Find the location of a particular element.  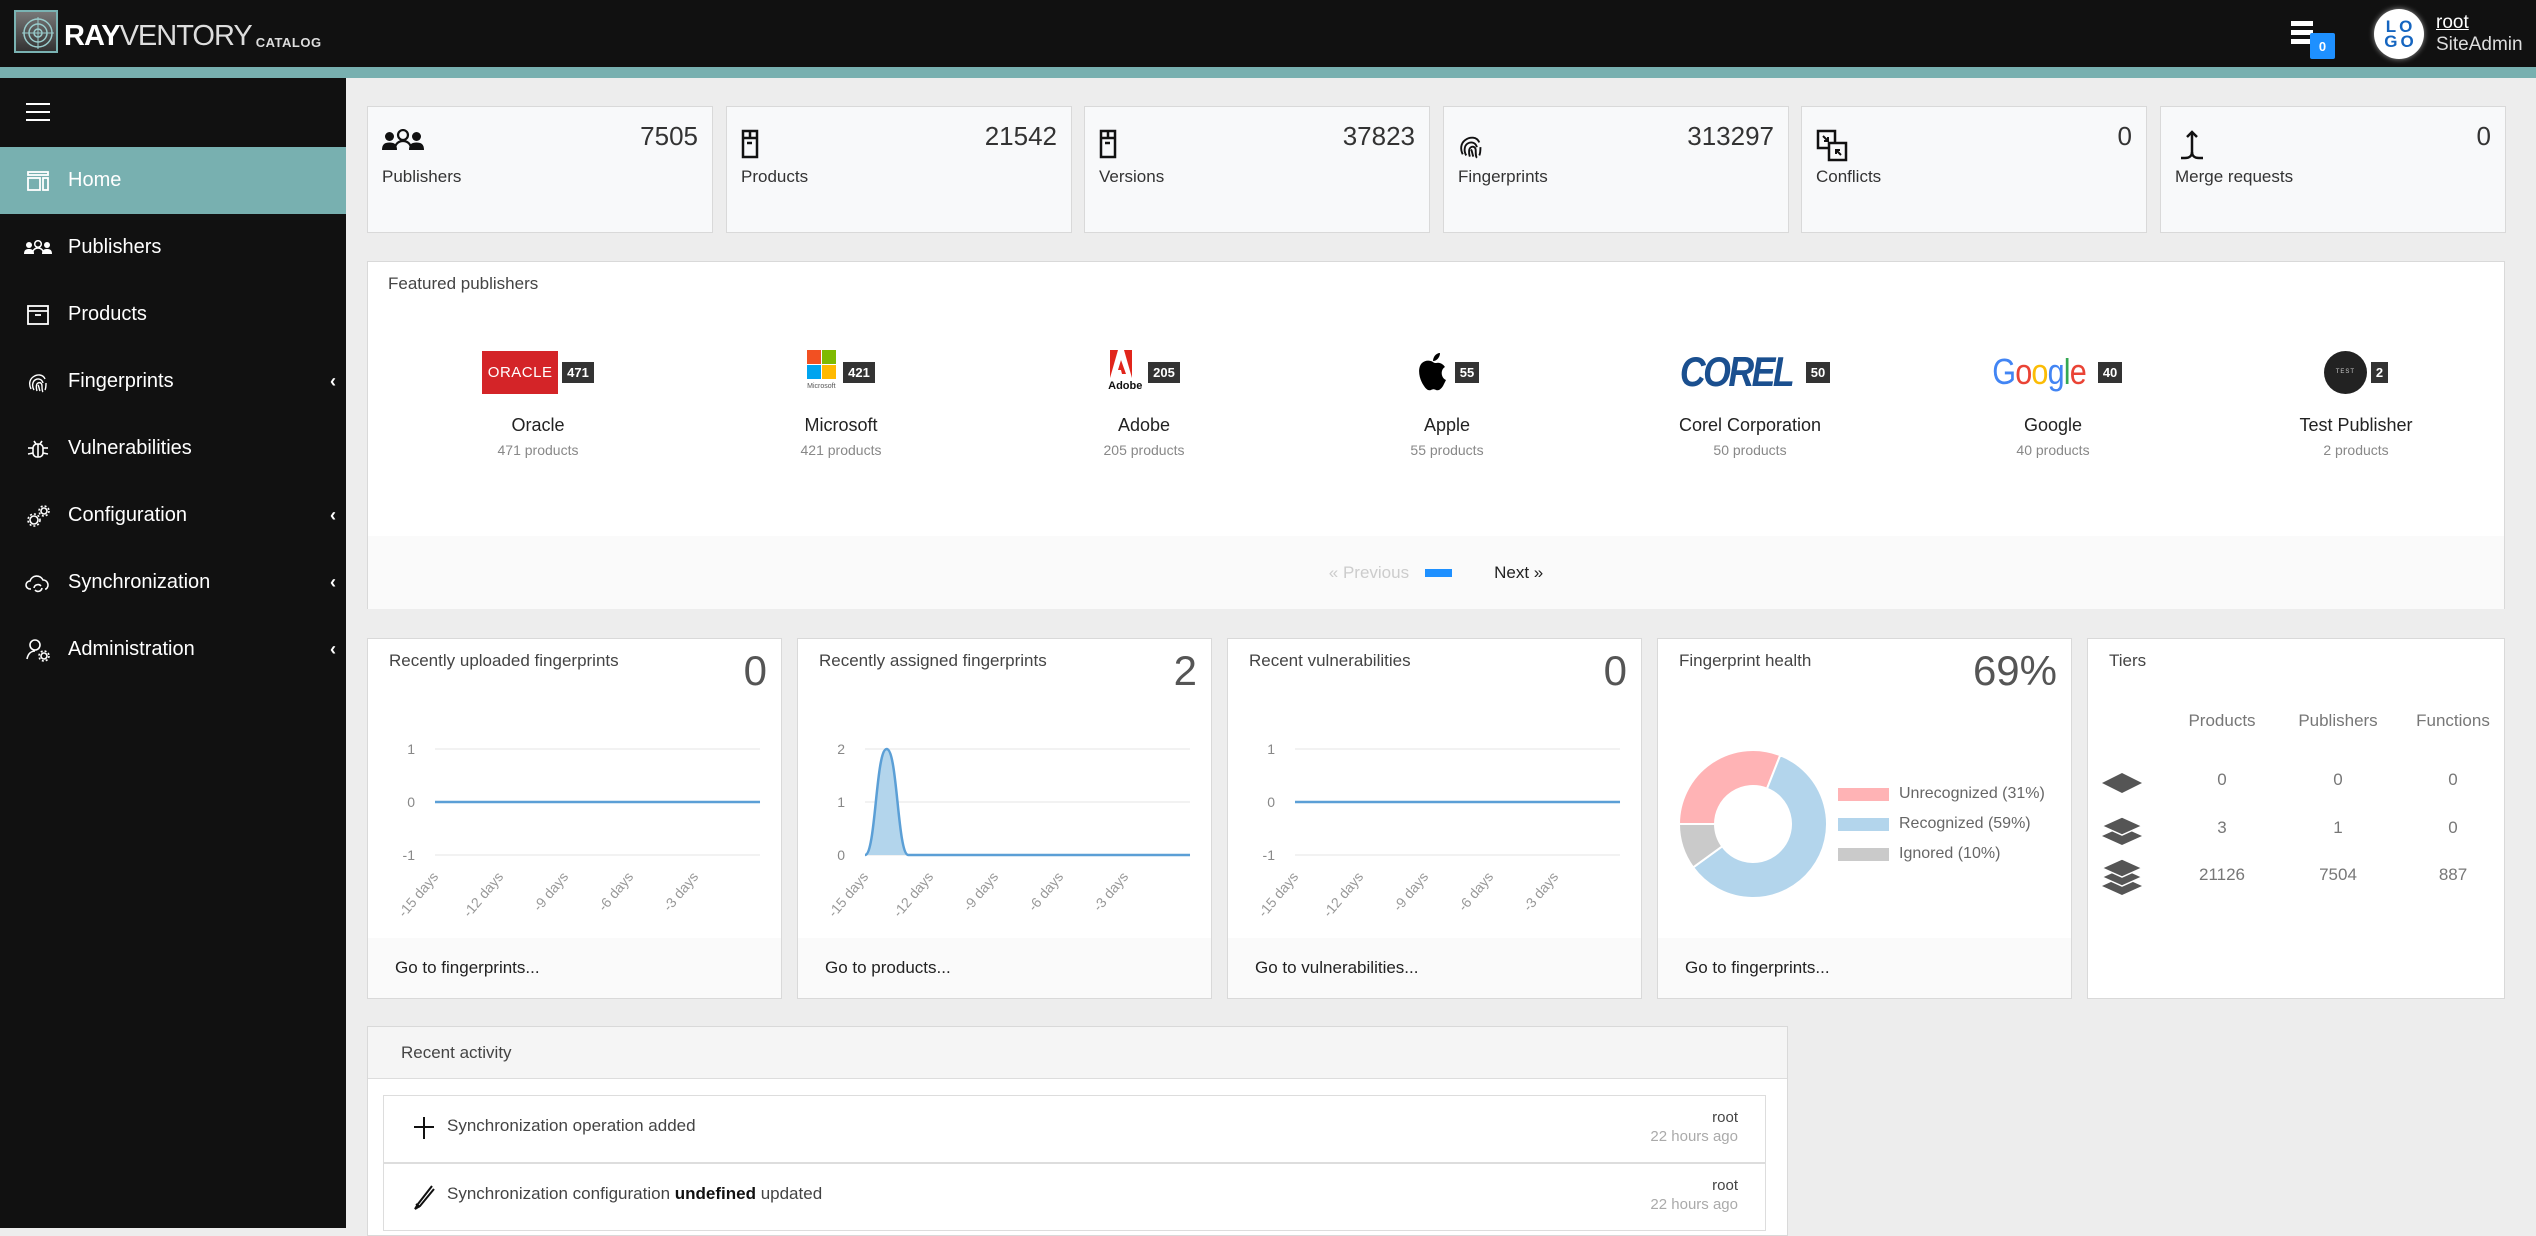

sidebar-item-home: Home is located at coordinates (173, 180).